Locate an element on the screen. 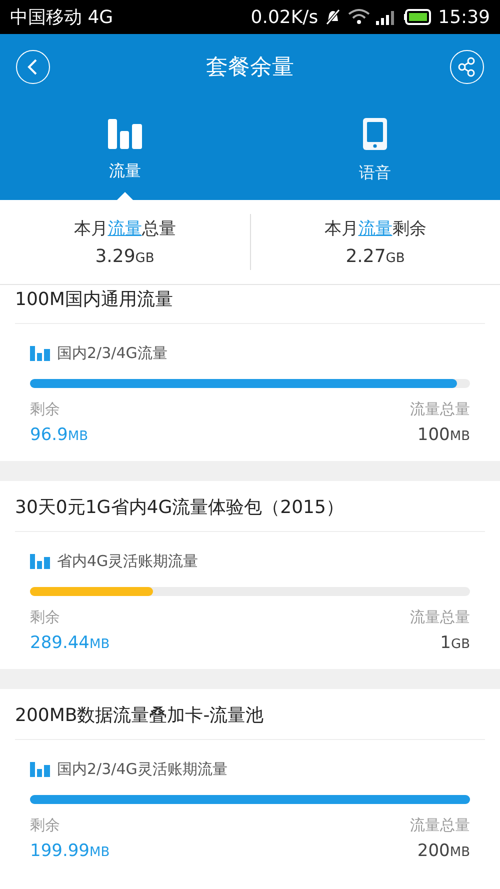 This screenshot has width=500, height=889. wifi-icon is located at coordinates (359, 17).